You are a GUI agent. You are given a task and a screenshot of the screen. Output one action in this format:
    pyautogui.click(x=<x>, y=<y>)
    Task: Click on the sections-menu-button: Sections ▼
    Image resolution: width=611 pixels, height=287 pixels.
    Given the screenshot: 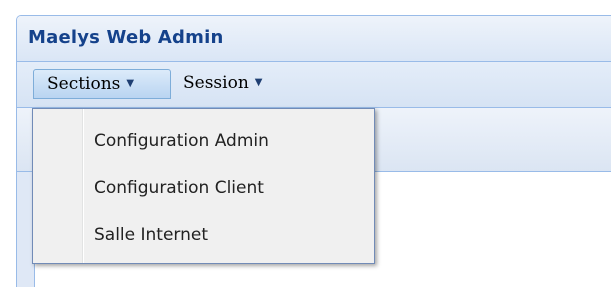 What is the action you would take?
    pyautogui.click(x=102, y=84)
    